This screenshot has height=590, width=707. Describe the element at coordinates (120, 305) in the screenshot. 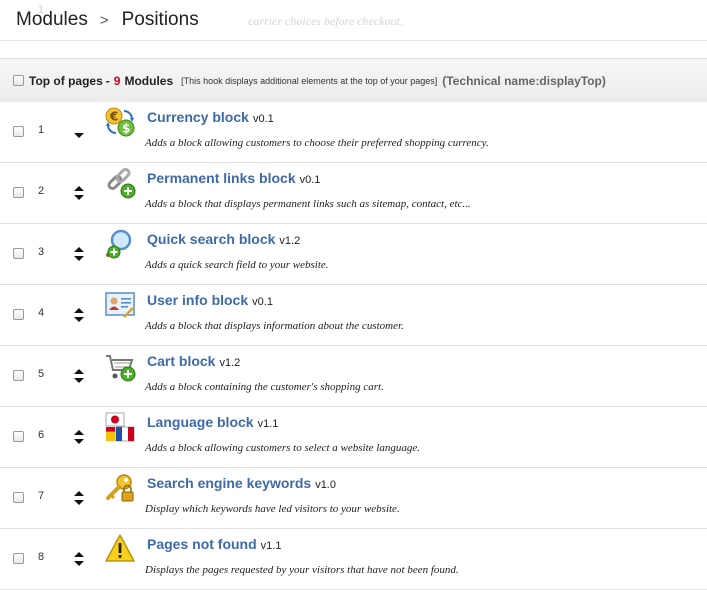

I see `user-card-icon` at that location.